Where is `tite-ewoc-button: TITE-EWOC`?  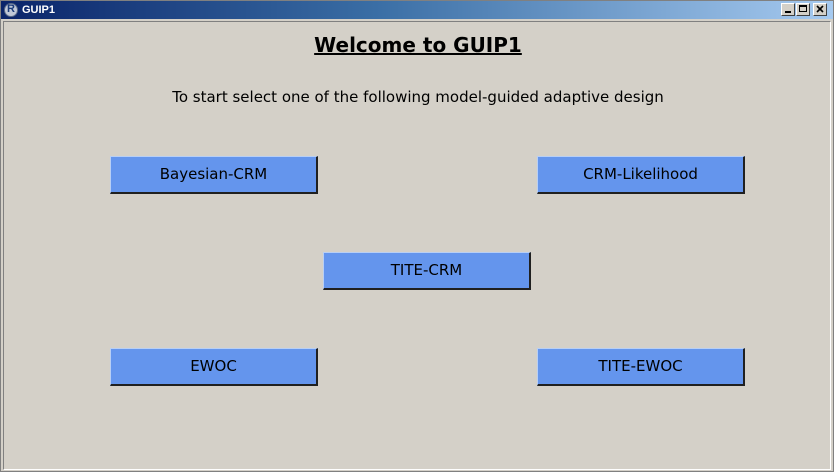
tite-ewoc-button: TITE-EWOC is located at coordinates (641, 367).